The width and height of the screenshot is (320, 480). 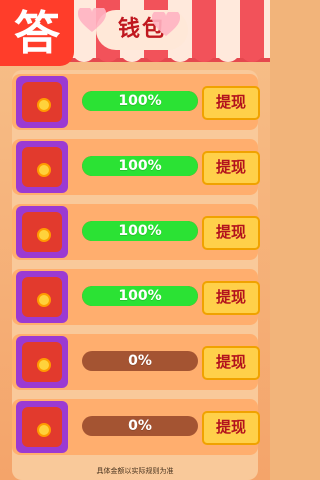 What do you see at coordinates (37, 33) in the screenshot?
I see `app-logo: 答` at bounding box center [37, 33].